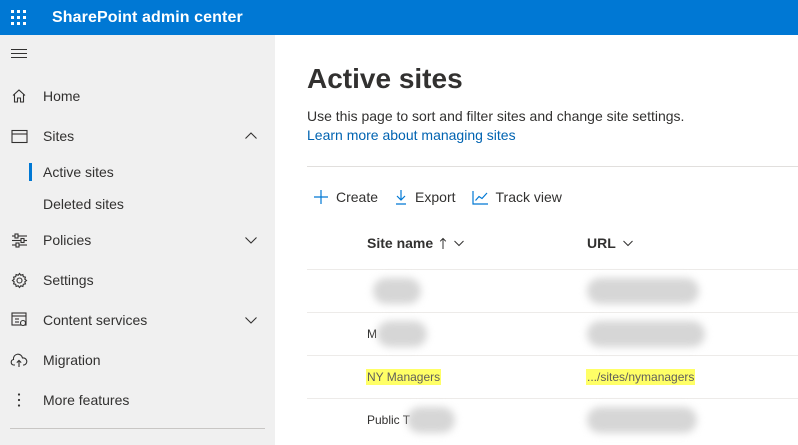 The width and height of the screenshot is (798, 445). What do you see at coordinates (411, 135) in the screenshot?
I see `learn-more-link: Learn more about managing sites` at bounding box center [411, 135].